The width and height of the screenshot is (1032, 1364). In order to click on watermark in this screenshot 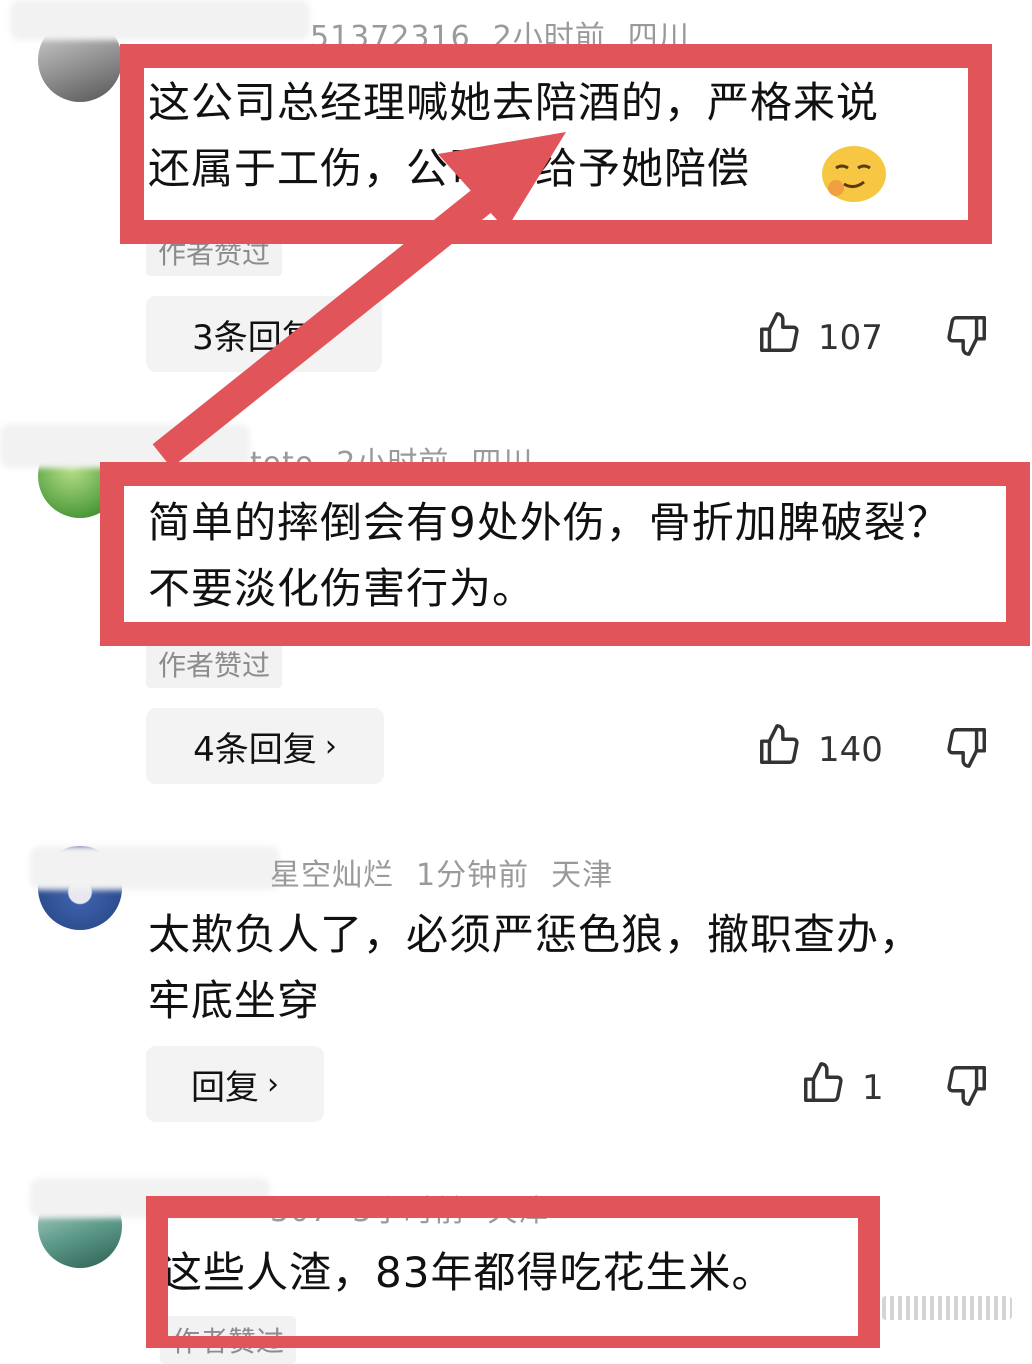, I will do `click(947, 1308)`.